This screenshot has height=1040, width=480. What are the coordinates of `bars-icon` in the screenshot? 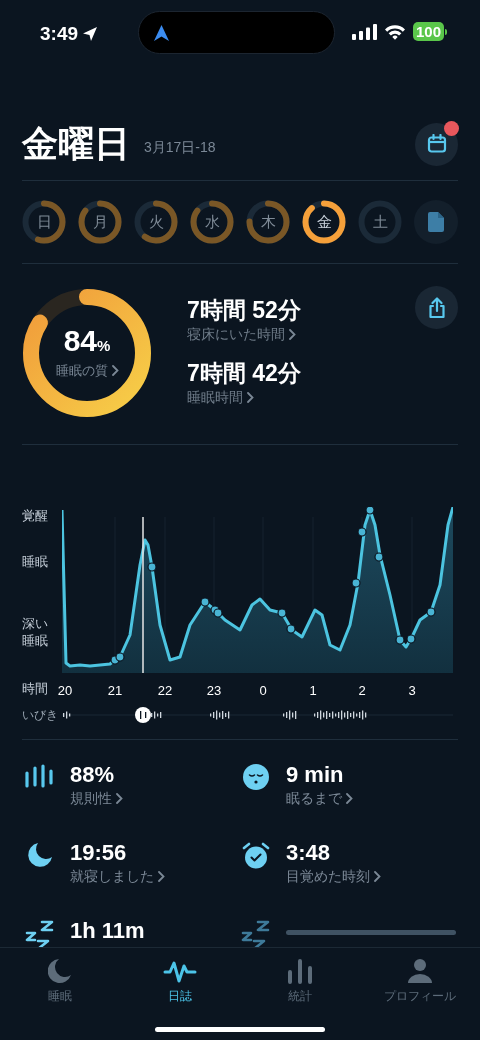 It's located at (40, 776).